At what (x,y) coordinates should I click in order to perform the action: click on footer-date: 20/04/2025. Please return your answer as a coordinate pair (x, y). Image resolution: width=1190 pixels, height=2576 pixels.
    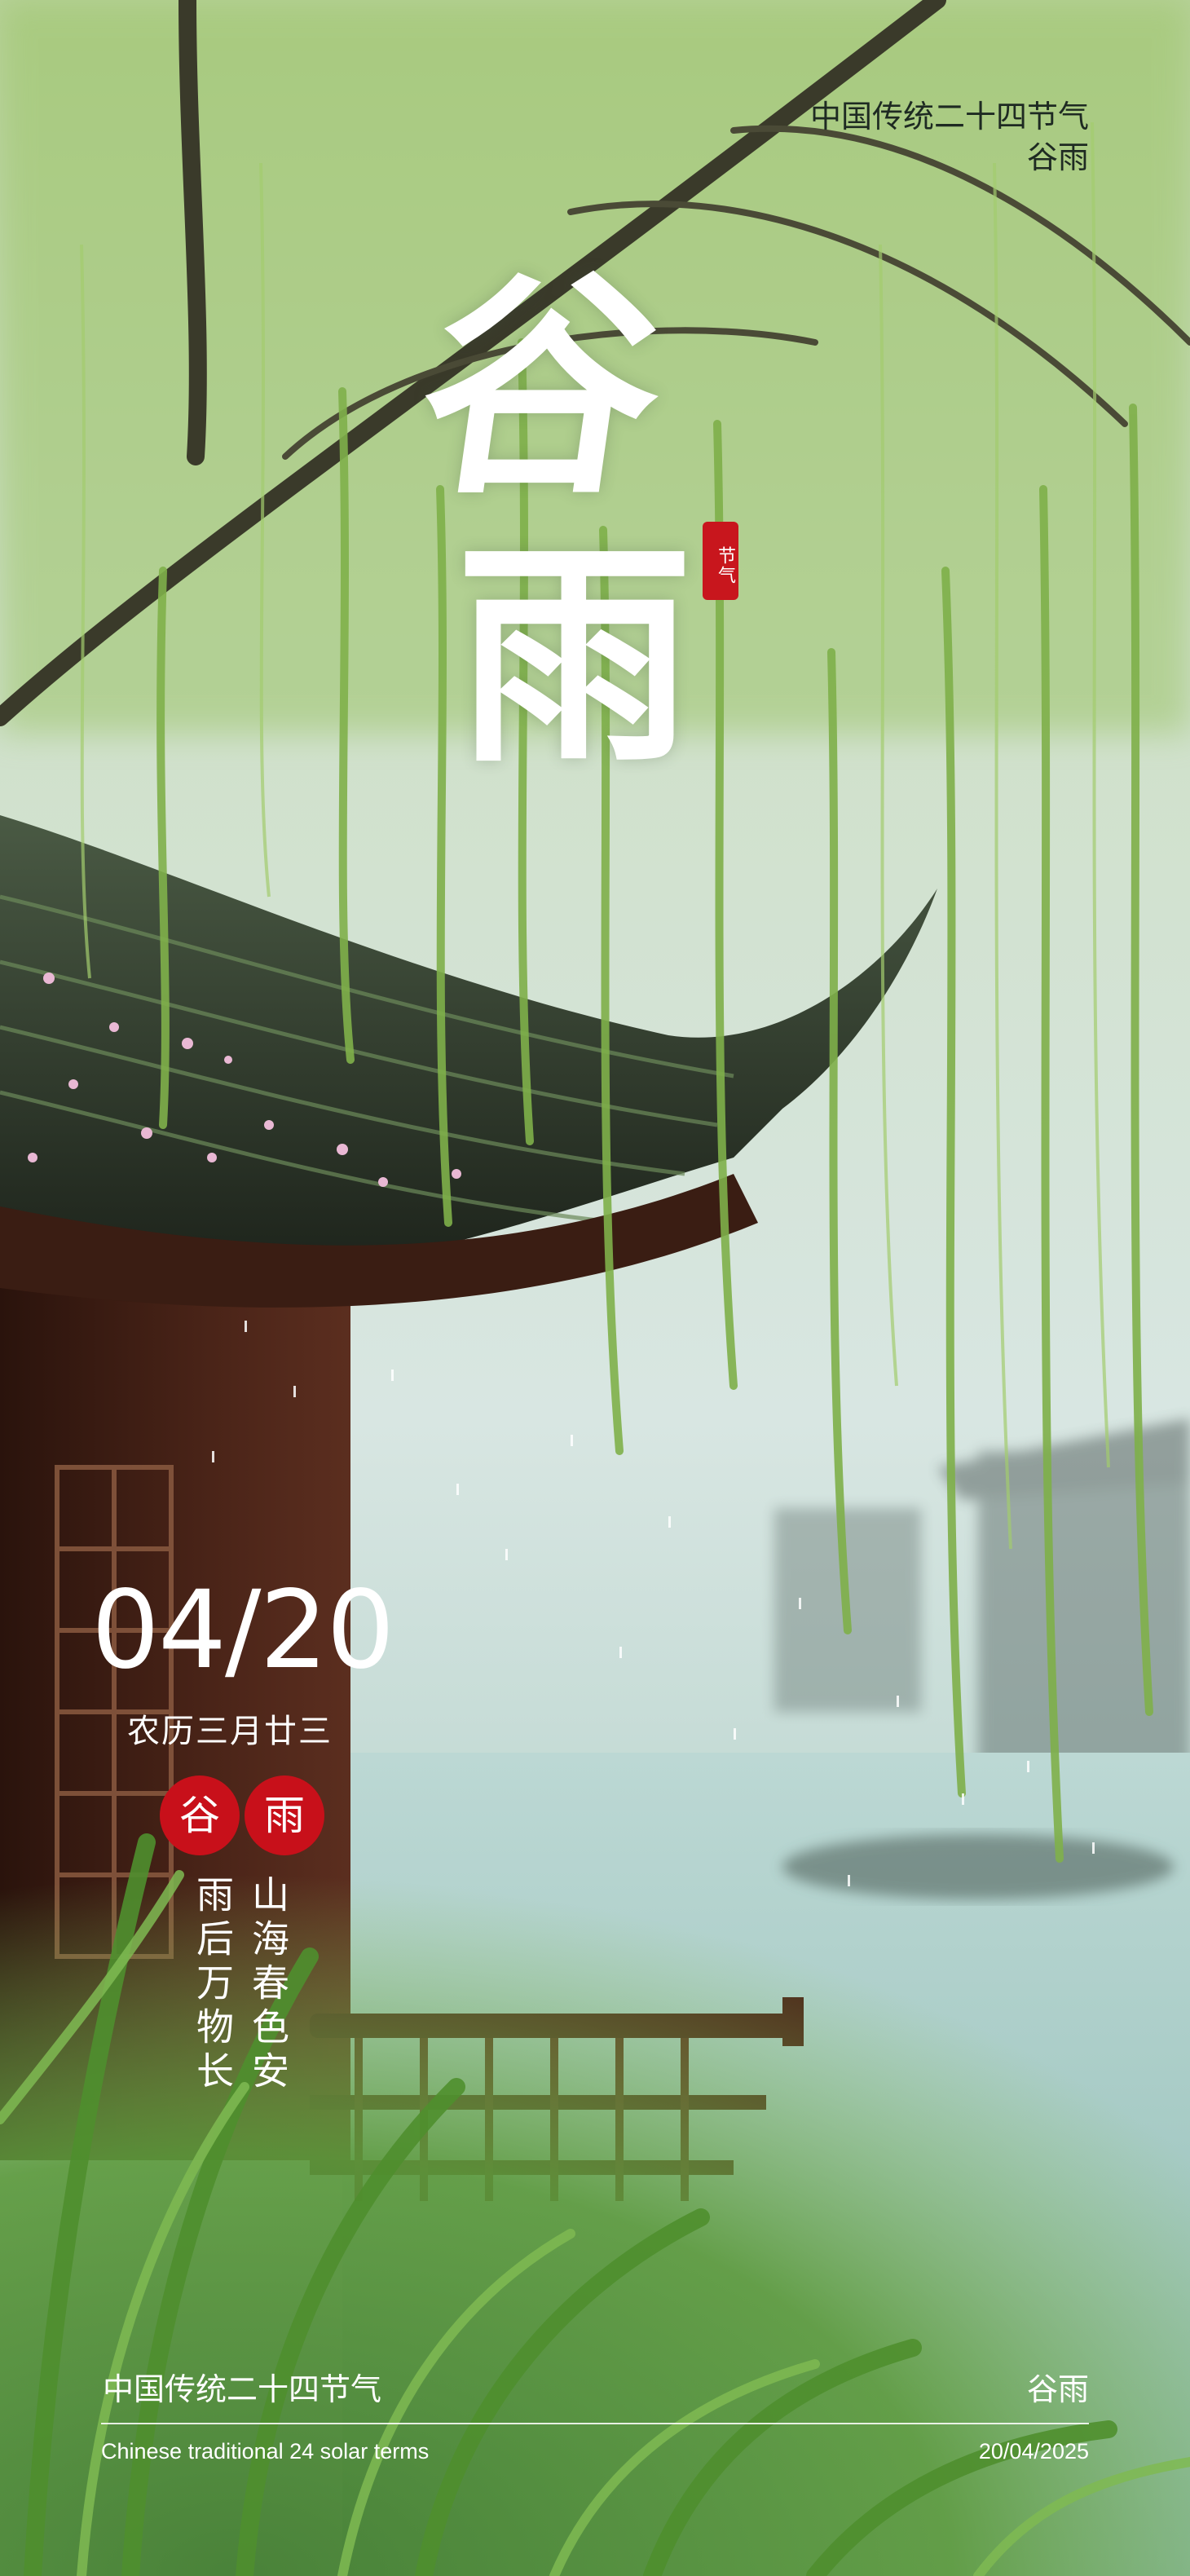
    Looking at the image, I should click on (1033, 2451).